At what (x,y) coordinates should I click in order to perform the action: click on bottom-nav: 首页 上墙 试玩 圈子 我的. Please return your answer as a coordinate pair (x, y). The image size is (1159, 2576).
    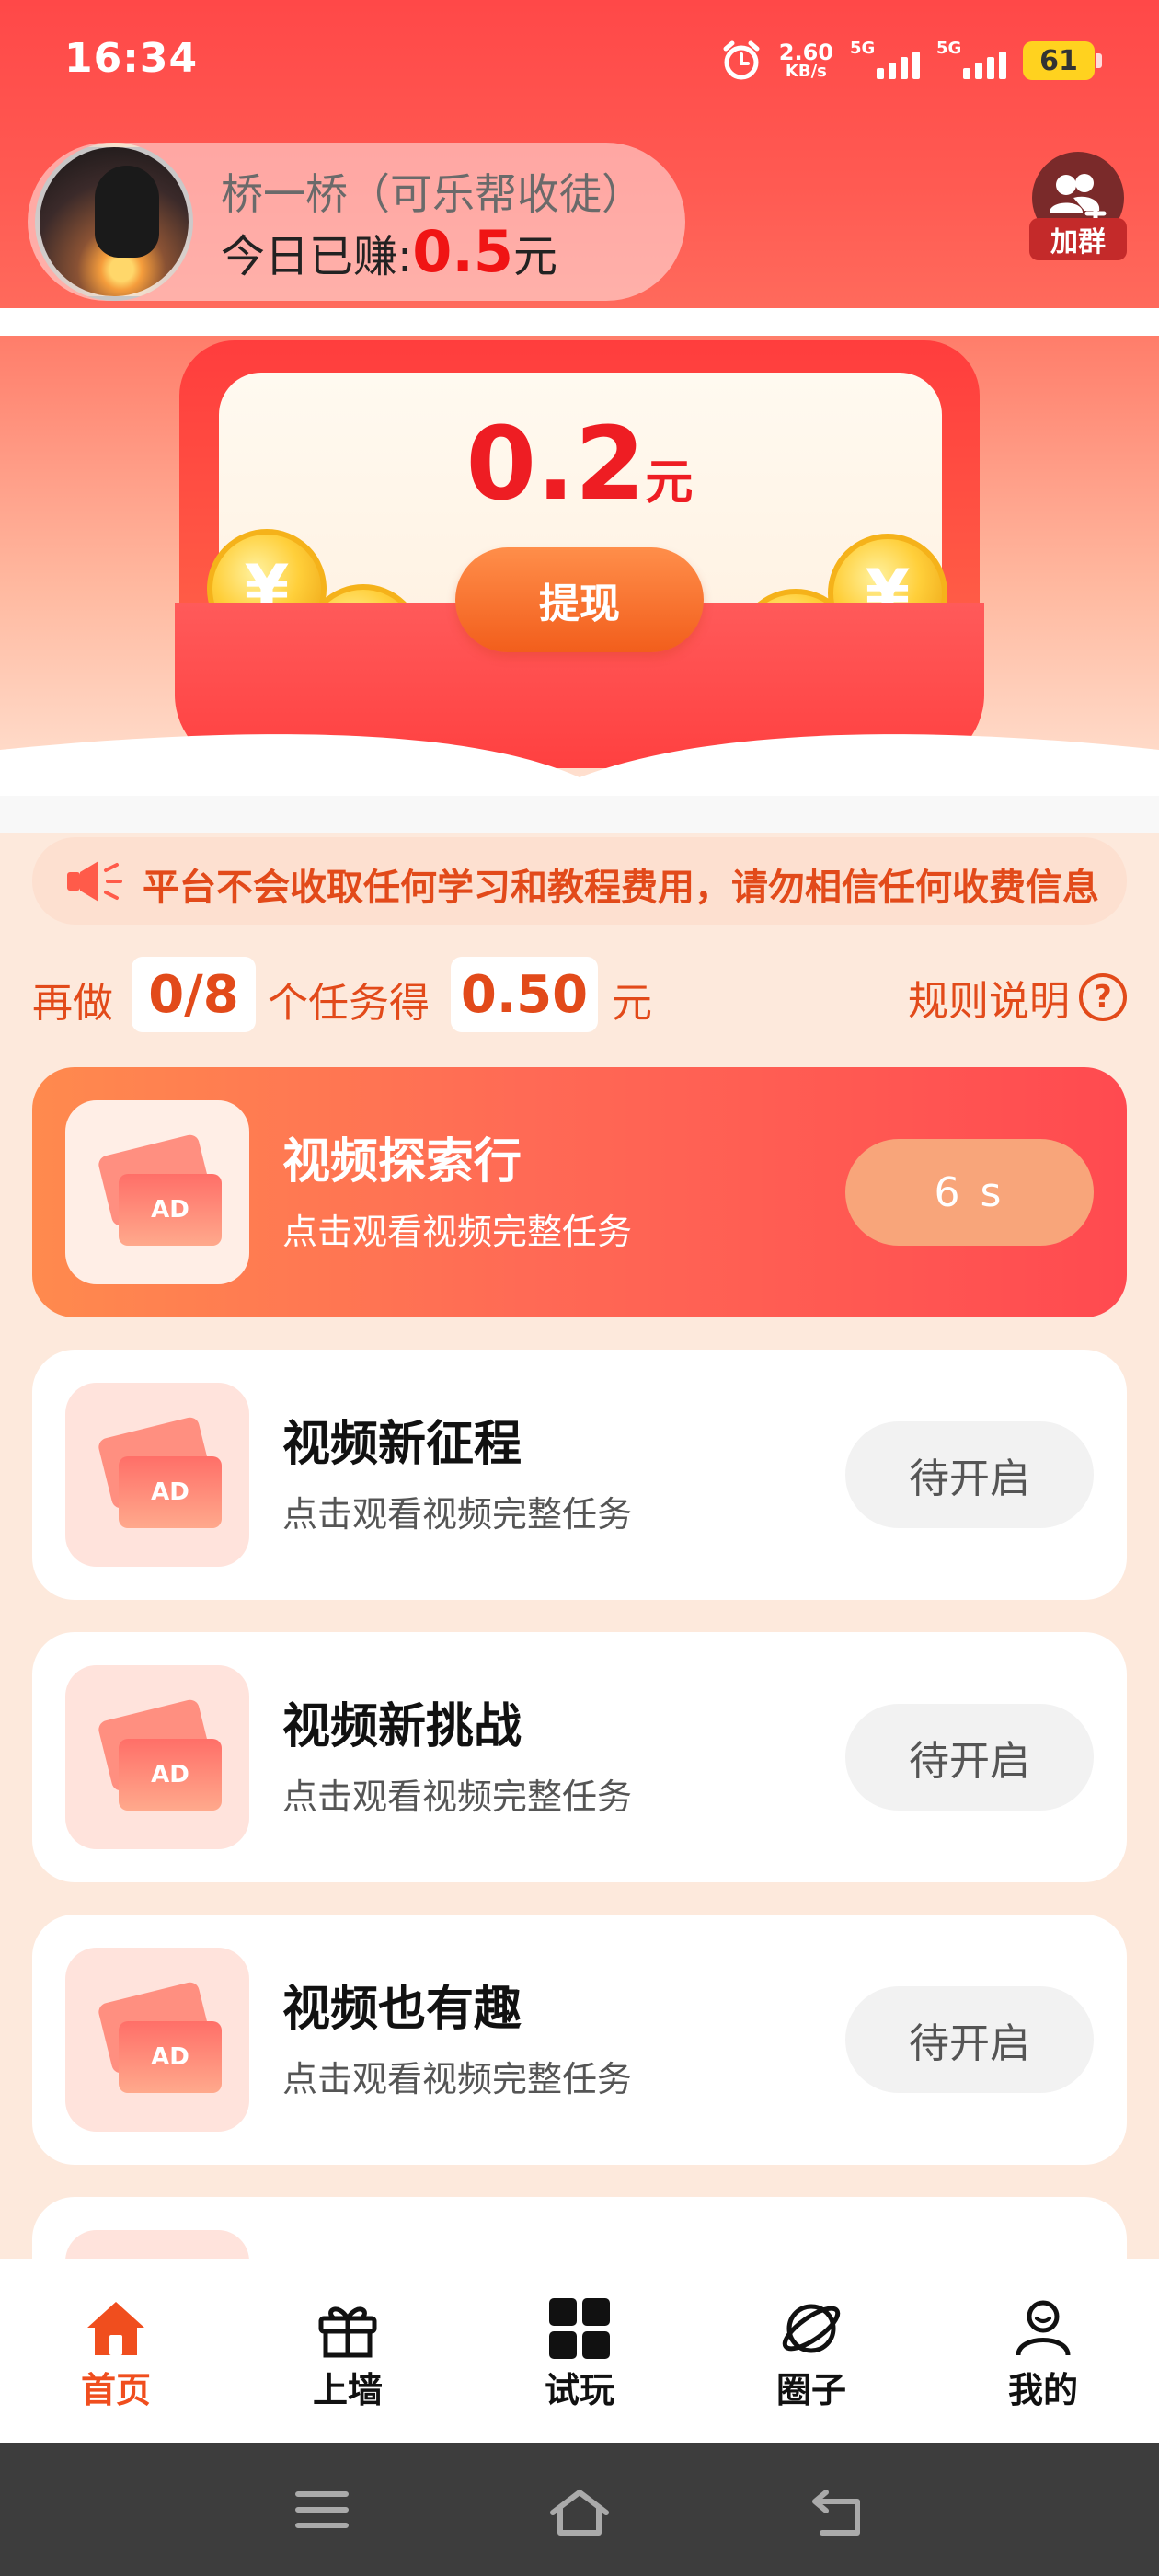
    Looking at the image, I should click on (579, 2351).